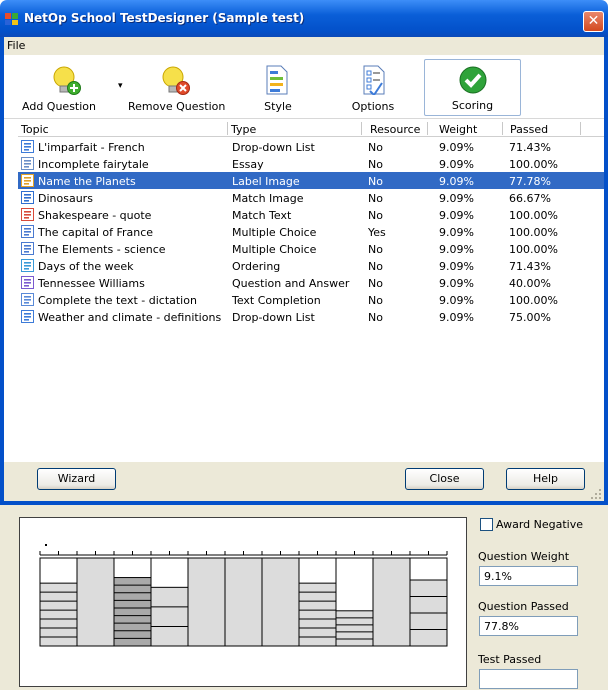 The width and height of the screenshot is (608, 690). Describe the element at coordinates (177, 106) in the screenshot. I see `remove-question-label: Remove Question` at that location.